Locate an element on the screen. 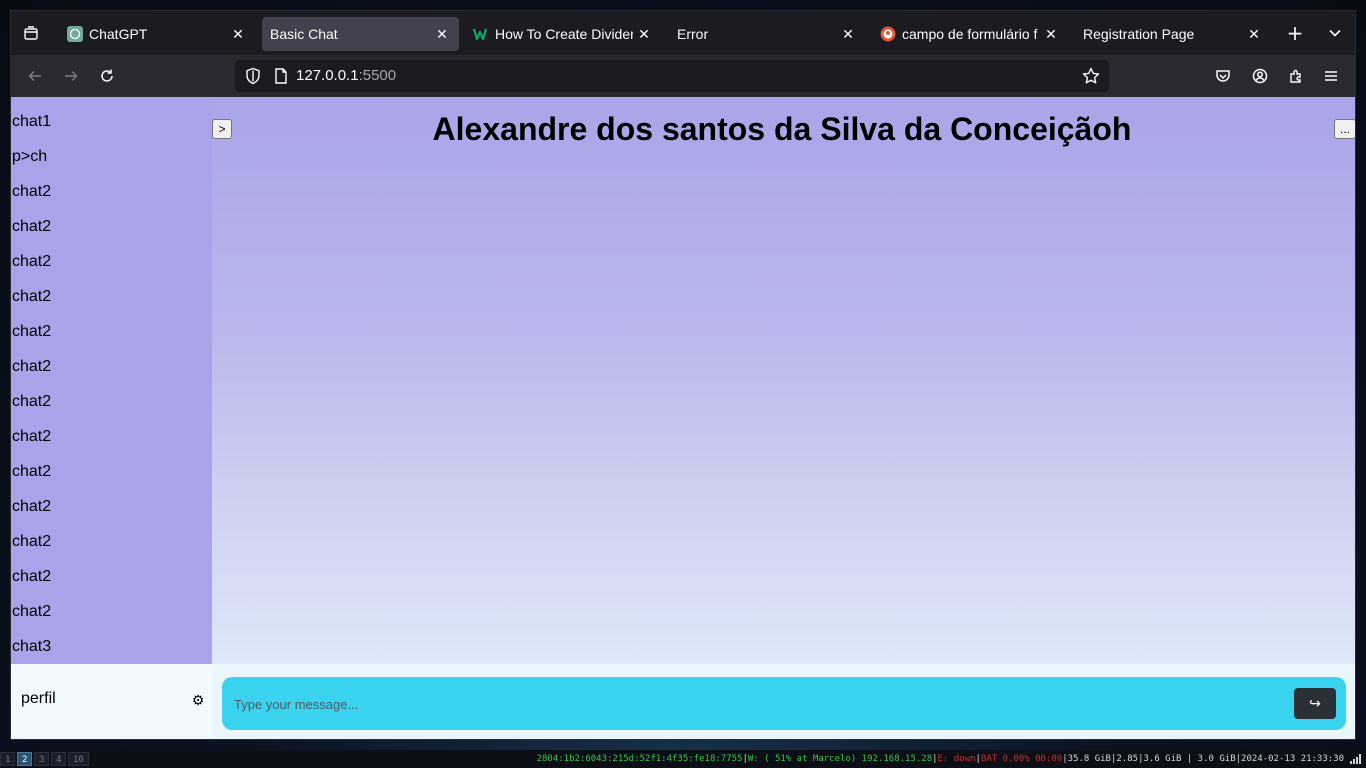 Image resolution: width=1366 pixels, height=768 pixels. url-text: 127.0.0.1:5500 is located at coordinates (346, 75).